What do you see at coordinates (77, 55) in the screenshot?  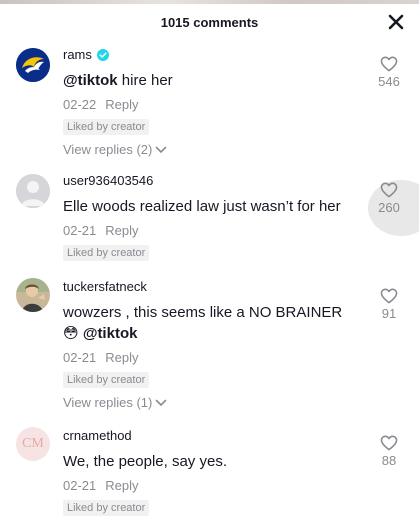 I see `username-text: rams` at bounding box center [77, 55].